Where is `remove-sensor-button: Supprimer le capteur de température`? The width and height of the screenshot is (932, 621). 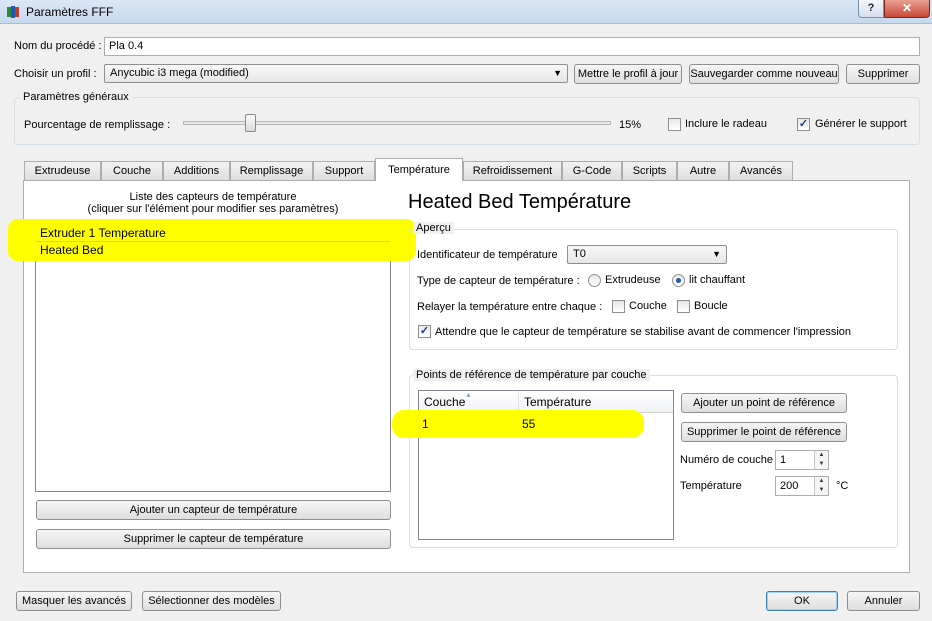
remove-sensor-button: Supprimer le capteur de température is located at coordinates (213, 539).